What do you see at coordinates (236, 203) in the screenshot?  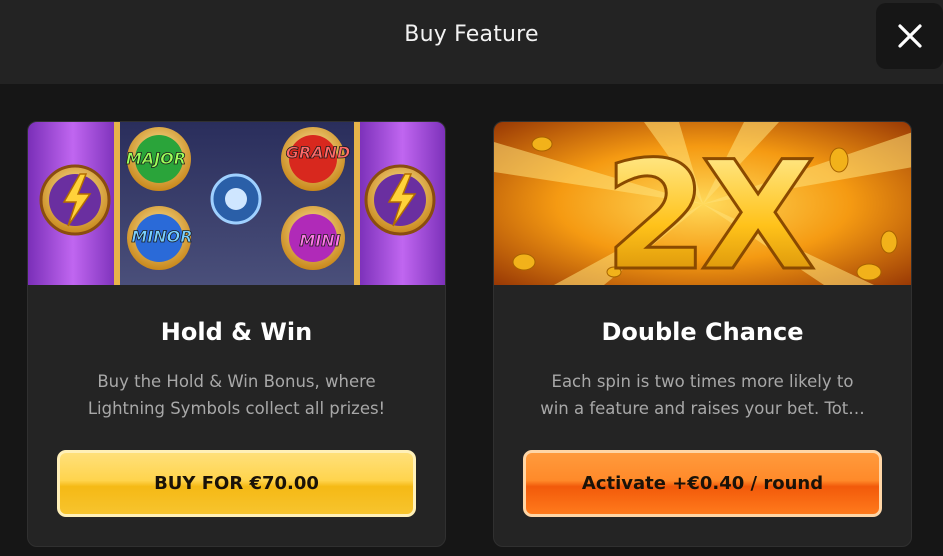 I see `hold-and-win-banner: MAJOR GRAND MINOR MINI` at bounding box center [236, 203].